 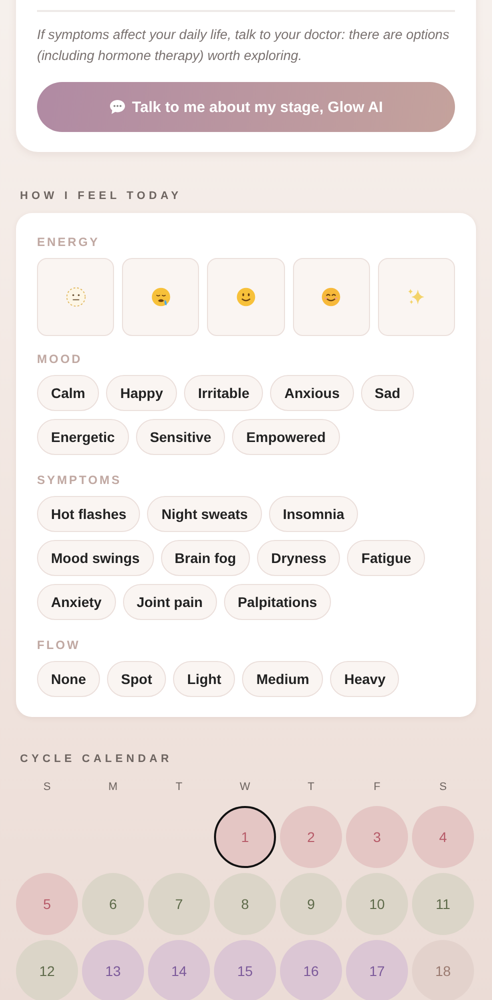 What do you see at coordinates (312, 393) in the screenshot?
I see `tag-chip: Anxious` at bounding box center [312, 393].